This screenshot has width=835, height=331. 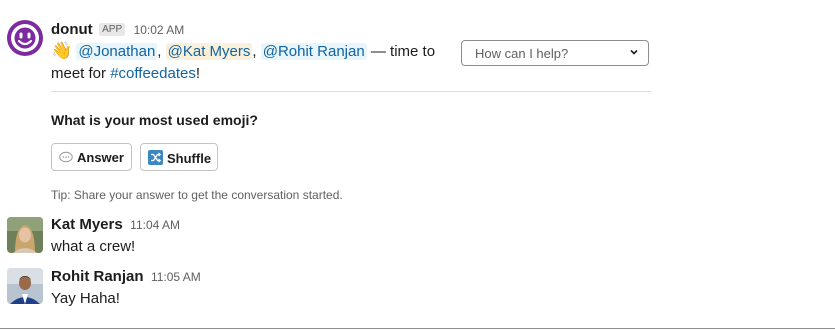 What do you see at coordinates (198, 73) in the screenshot?
I see `exclamation: !` at bounding box center [198, 73].